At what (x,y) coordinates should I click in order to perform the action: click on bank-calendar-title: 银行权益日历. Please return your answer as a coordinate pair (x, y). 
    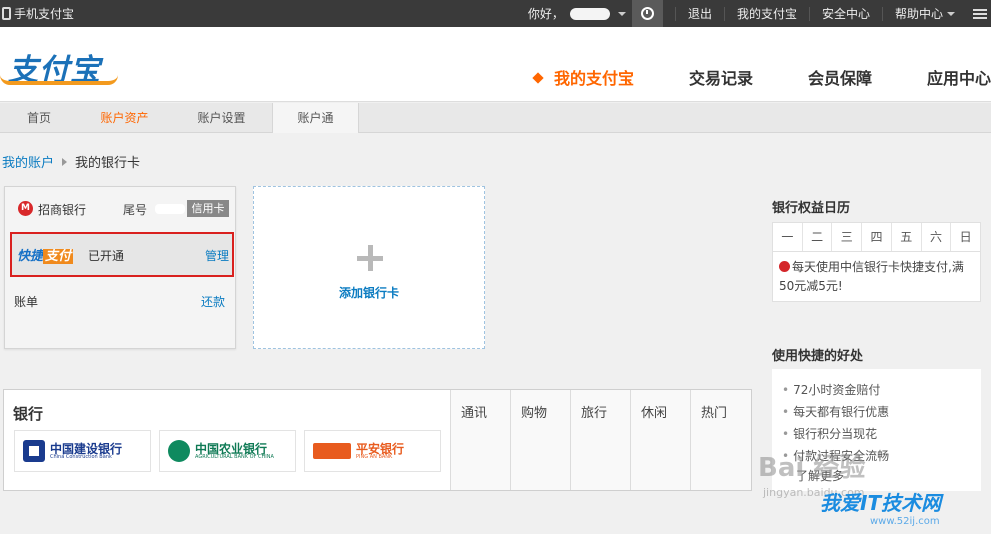
    Looking at the image, I should click on (811, 208).